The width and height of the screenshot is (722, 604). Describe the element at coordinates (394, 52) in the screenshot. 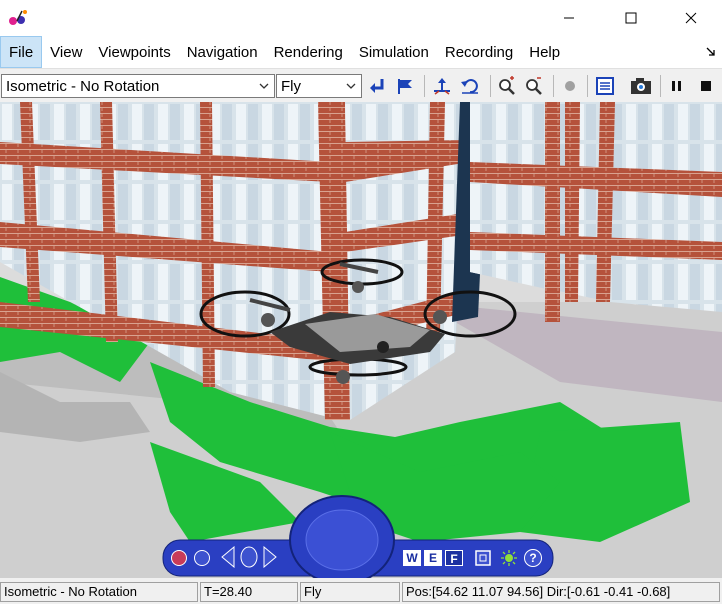

I see `menu-simulation: Simulation` at that location.